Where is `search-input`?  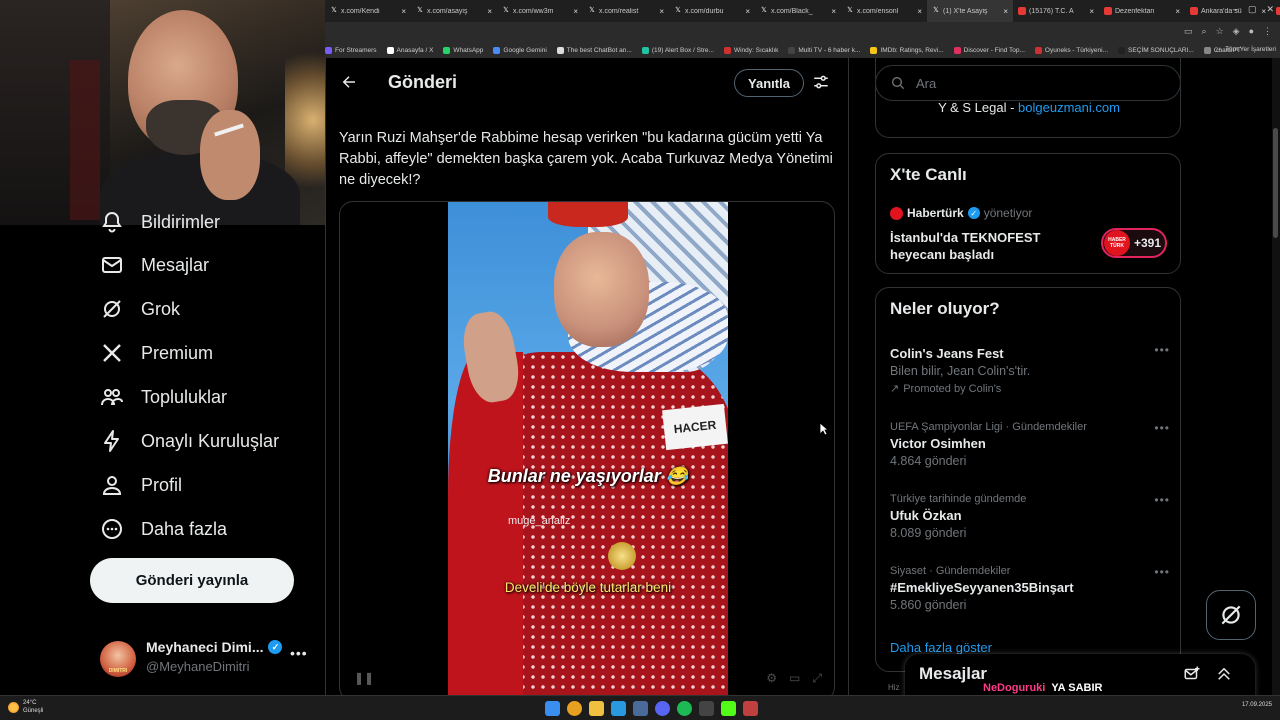
search-input is located at coordinates (1036, 83).